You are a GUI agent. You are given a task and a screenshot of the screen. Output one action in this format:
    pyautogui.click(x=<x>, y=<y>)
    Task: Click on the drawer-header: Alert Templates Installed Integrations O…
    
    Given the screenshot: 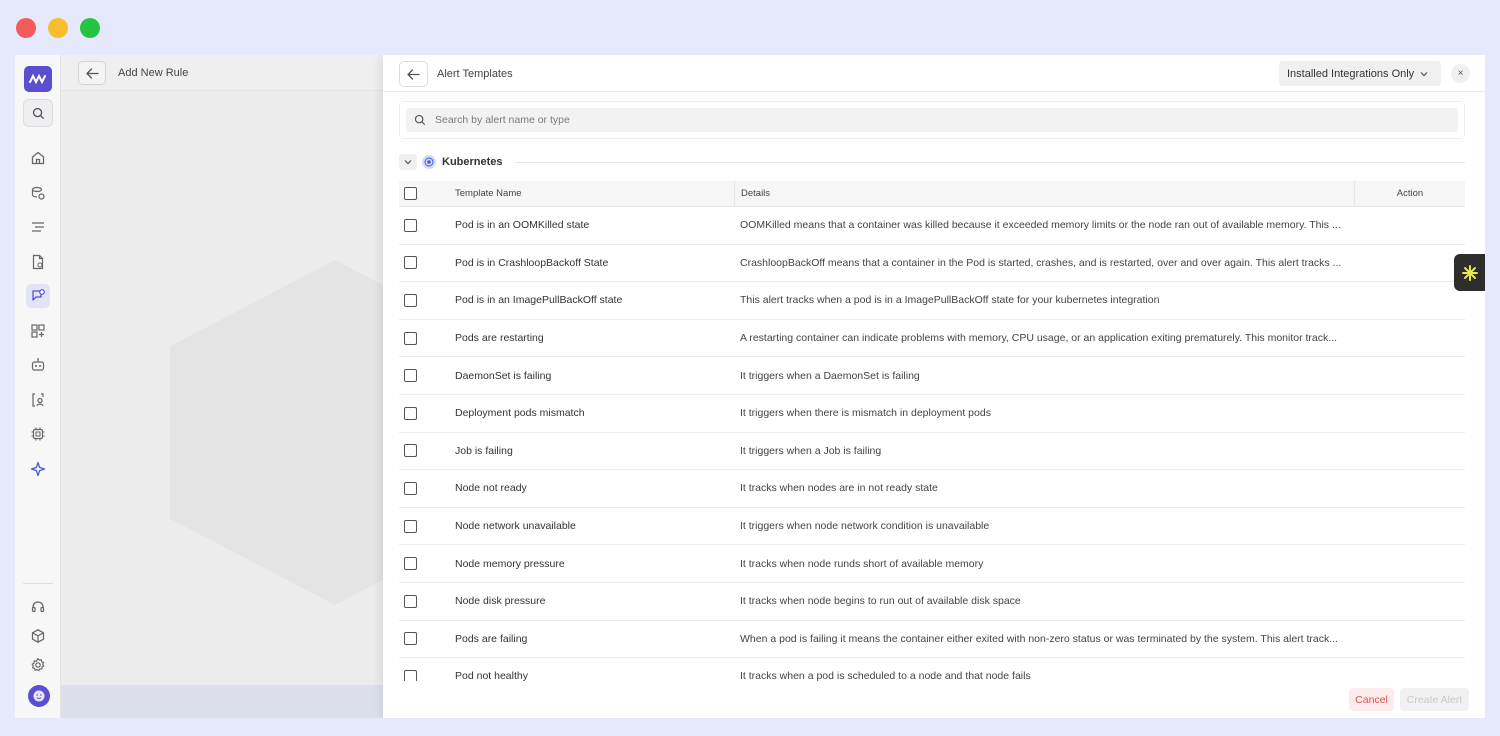 What is the action you would take?
    pyautogui.click(x=934, y=73)
    